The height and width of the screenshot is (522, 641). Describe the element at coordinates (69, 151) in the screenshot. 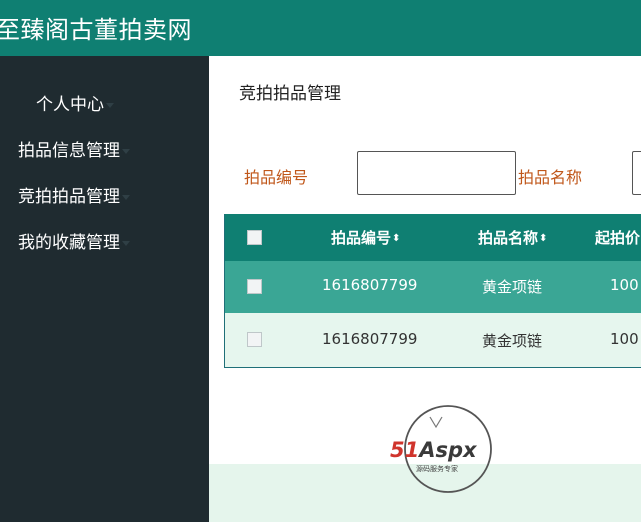

I see `sidebar-item-label: 拍品信息管理` at that location.